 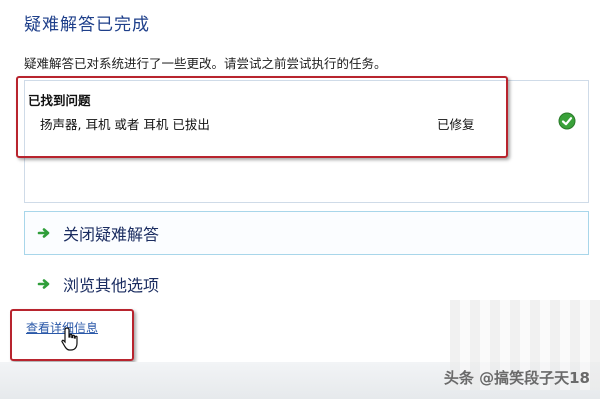 I want to click on explore-options-button: 浏览其他选项, so click(x=174, y=284).